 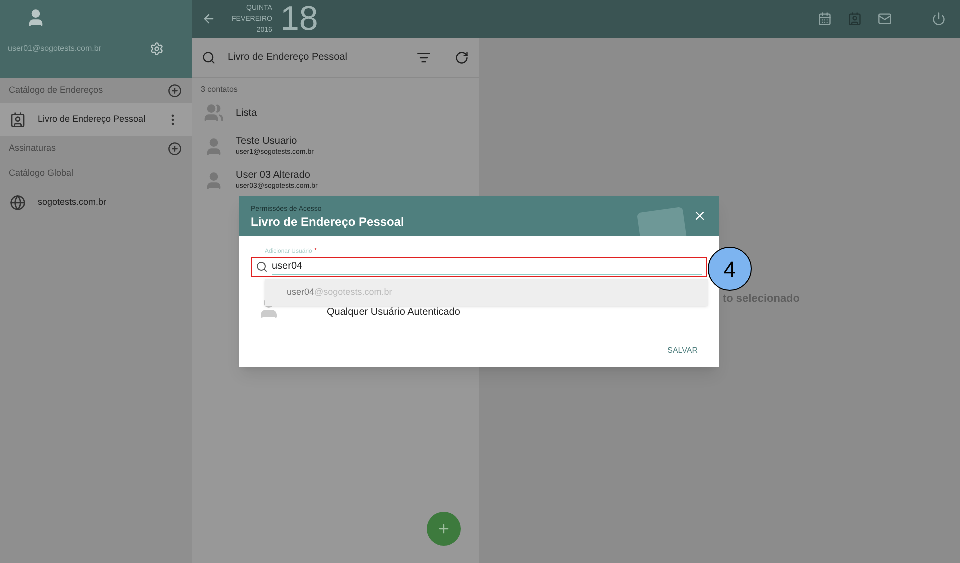 I want to click on mail-icon, so click(x=885, y=19).